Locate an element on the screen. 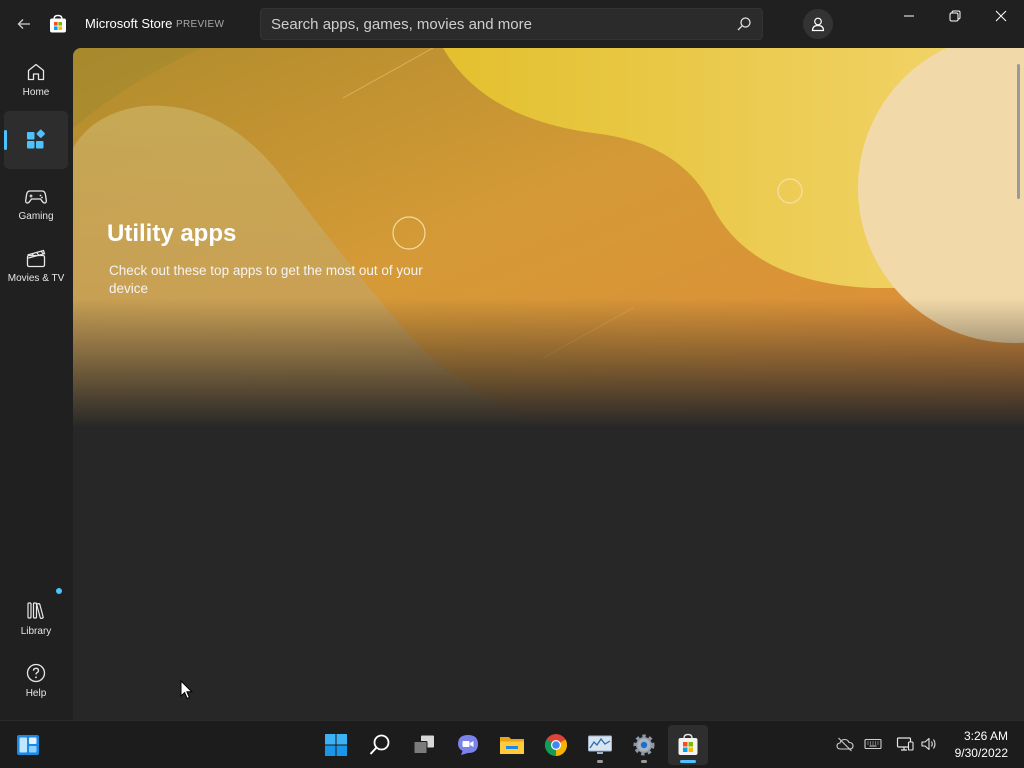  close-button is located at coordinates (1001, 16).